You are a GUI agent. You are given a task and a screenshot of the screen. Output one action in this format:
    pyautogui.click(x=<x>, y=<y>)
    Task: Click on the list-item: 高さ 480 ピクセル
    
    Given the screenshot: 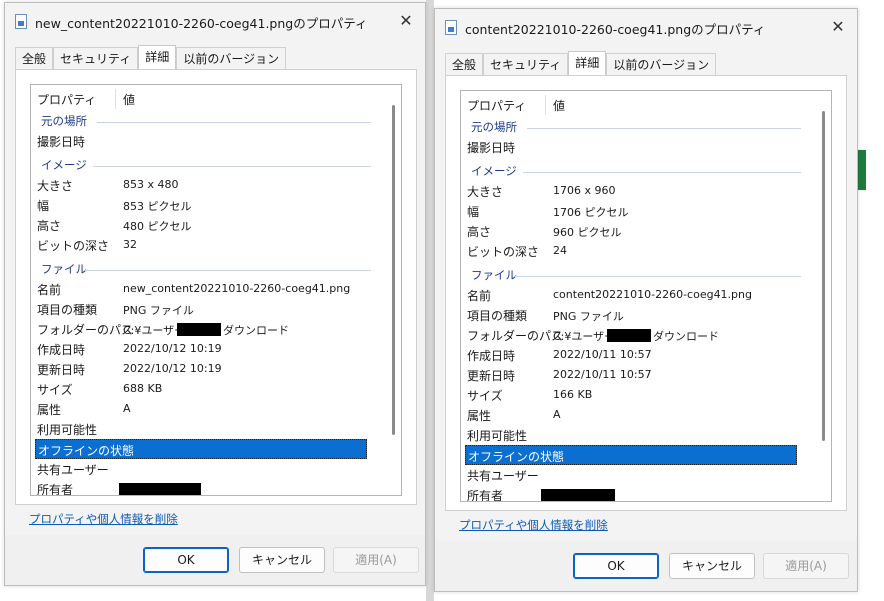 What is the action you would take?
    pyautogui.click(x=201, y=225)
    